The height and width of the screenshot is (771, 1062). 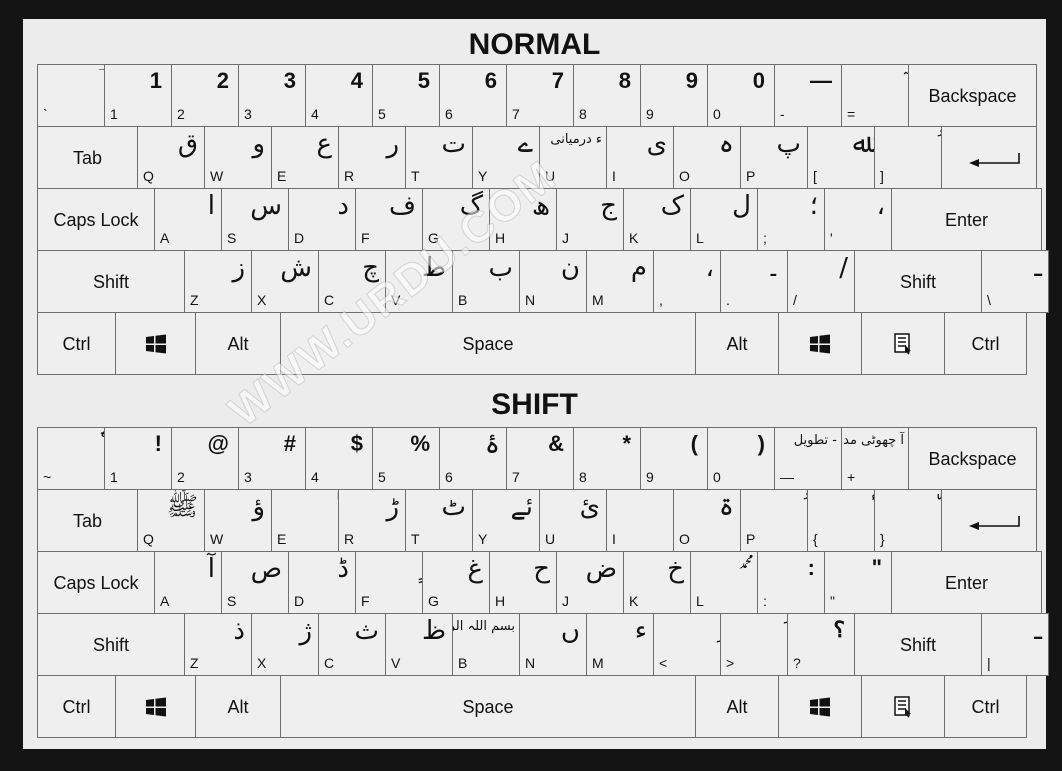 What do you see at coordinates (791, 582) in the screenshot?
I see `key-colon: ::` at bounding box center [791, 582].